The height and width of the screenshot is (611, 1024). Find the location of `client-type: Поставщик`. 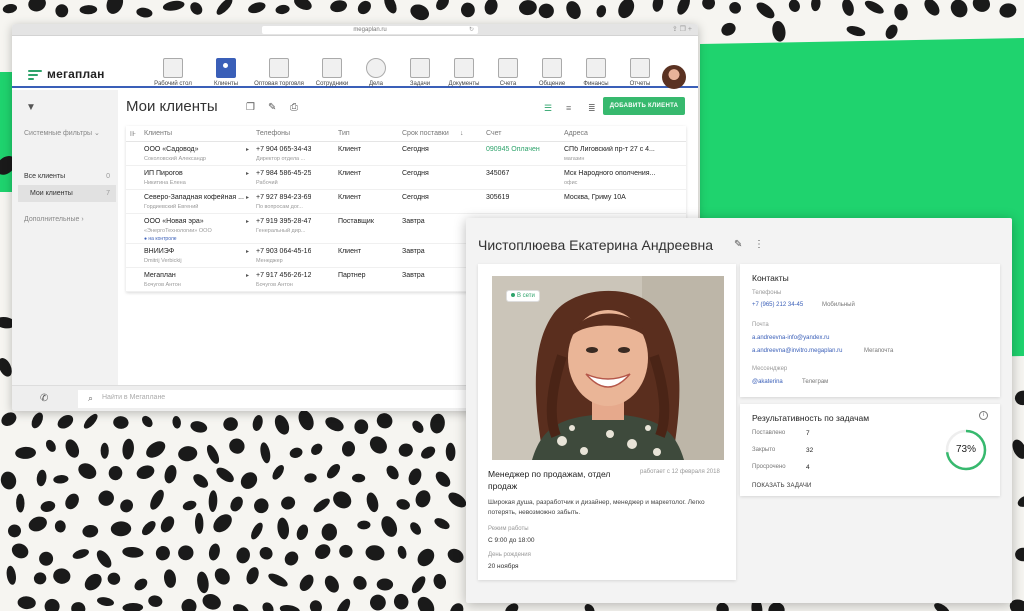

client-type: Поставщик is located at coordinates (356, 221).